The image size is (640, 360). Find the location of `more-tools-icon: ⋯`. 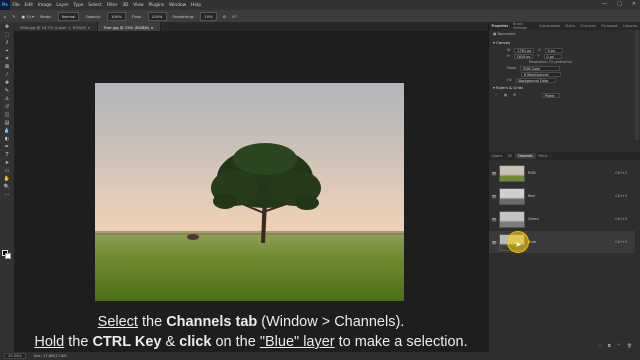

more-tools-icon: ⋯ is located at coordinates (7, 194).